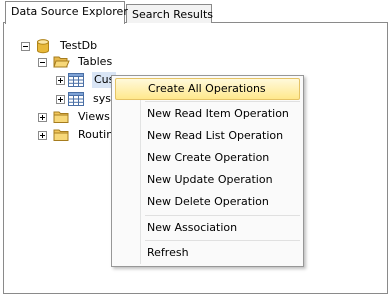  Describe the element at coordinates (94, 116) in the screenshot. I see `tree-label: Views` at that location.